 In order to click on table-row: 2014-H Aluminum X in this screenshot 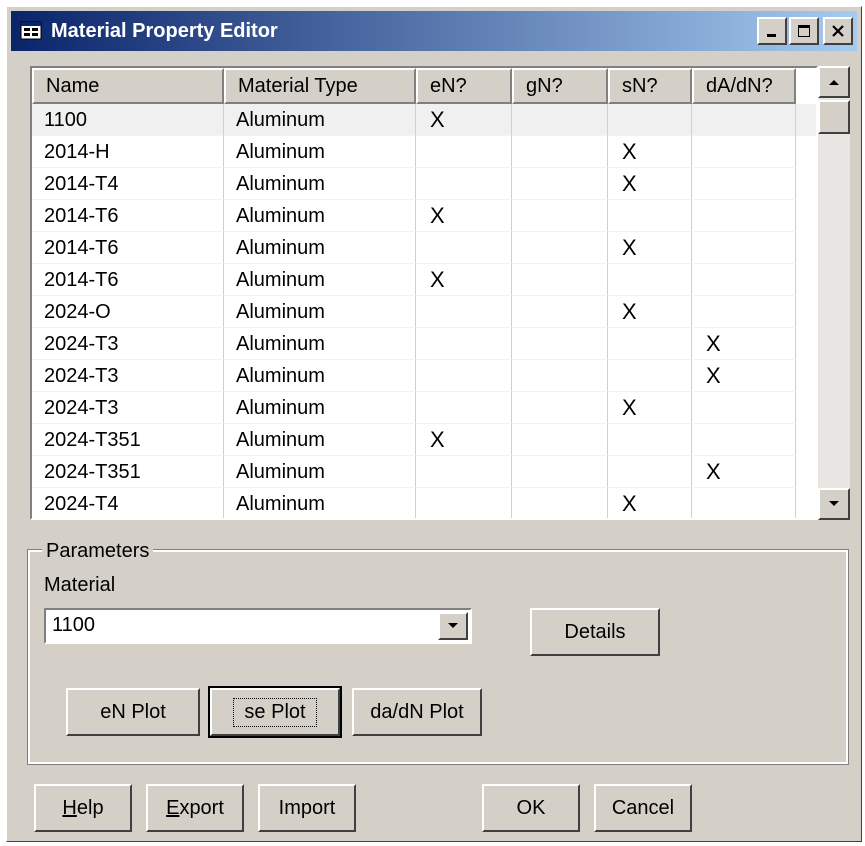, I will do `click(424, 152)`.